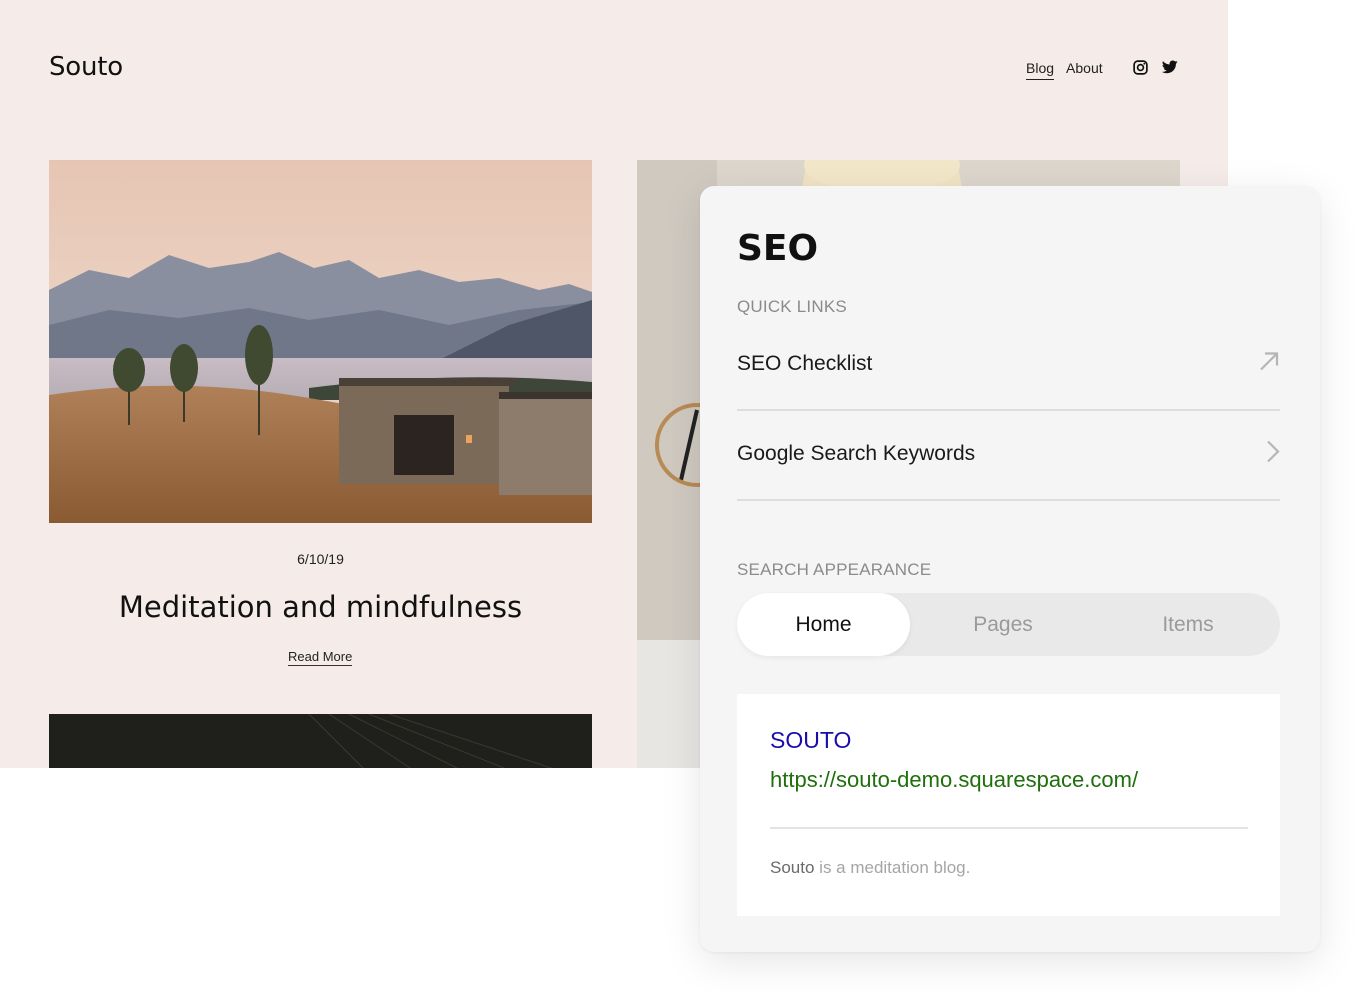 The width and height of the screenshot is (1360, 993). Describe the element at coordinates (1008, 365) in the screenshot. I see `seo-checklist-link: SEO Checklist` at that location.